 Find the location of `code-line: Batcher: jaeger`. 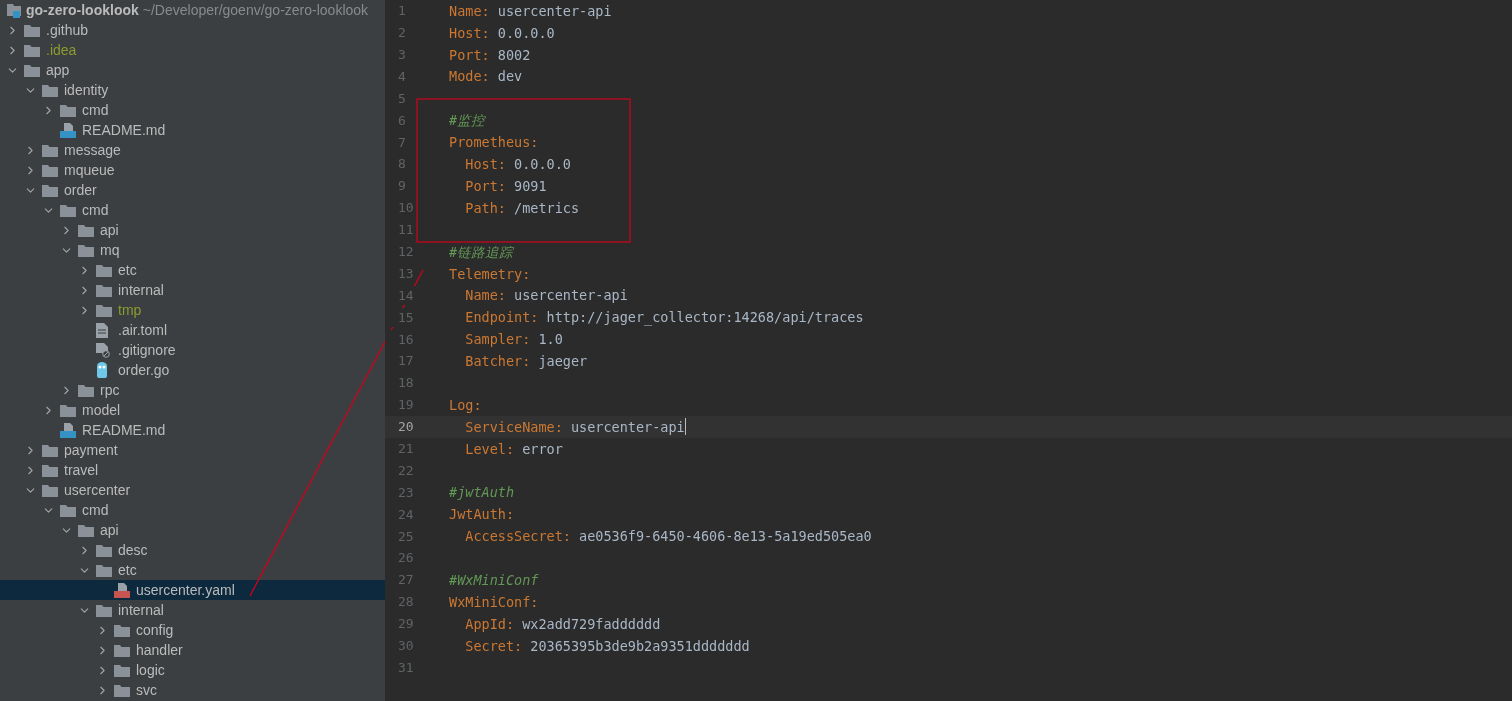

code-line: Batcher: jaeger is located at coordinates (526, 362).